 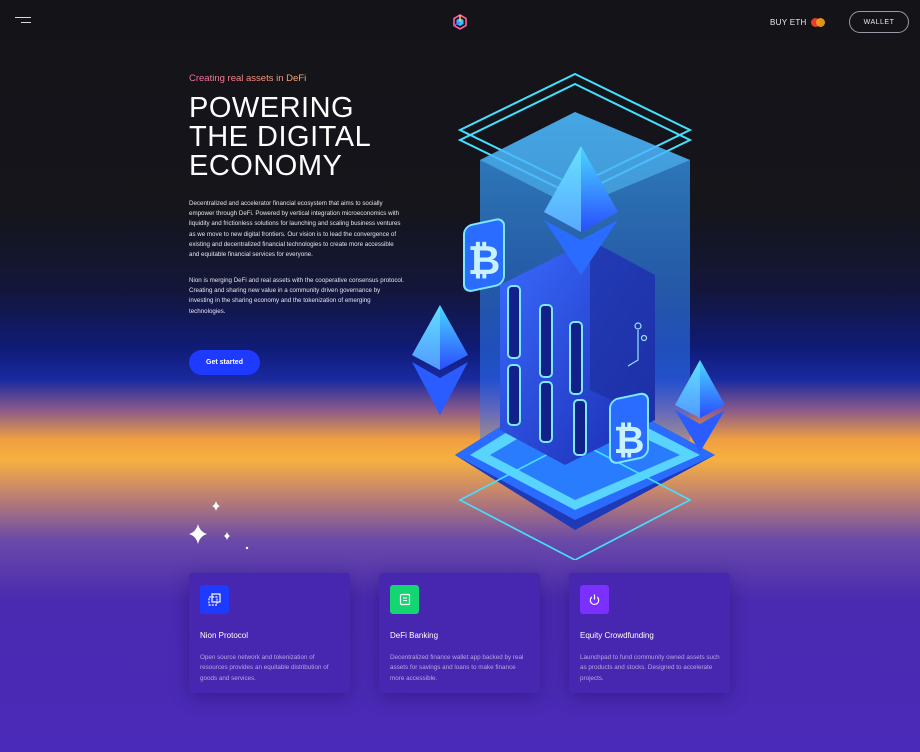 I want to click on cube-logo-icon, so click(x=460, y=22).